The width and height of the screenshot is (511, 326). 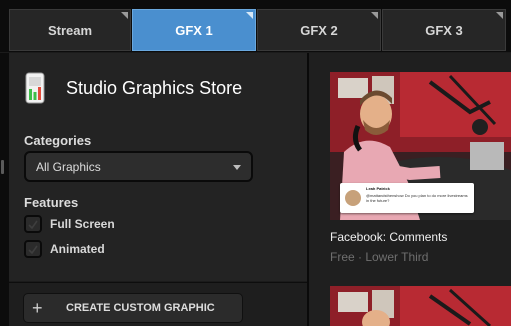 I want to click on animated-checkbox, so click(x=33, y=249).